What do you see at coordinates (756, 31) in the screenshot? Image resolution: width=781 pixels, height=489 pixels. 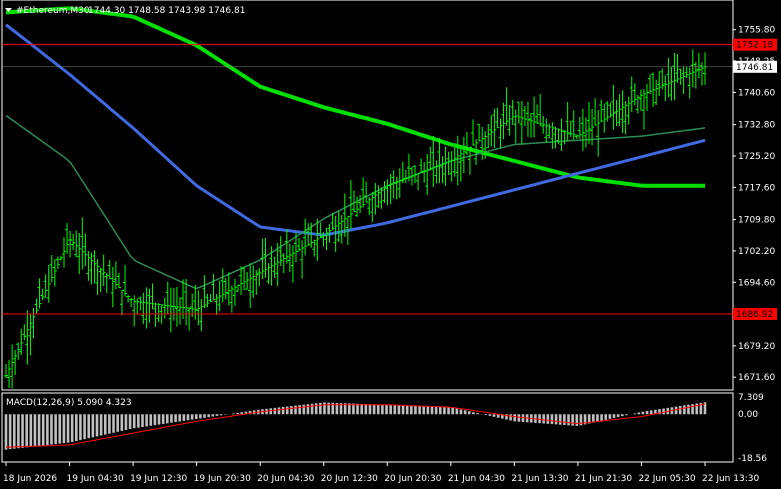 I see `price-tick-label: 1755.80` at bounding box center [756, 31].